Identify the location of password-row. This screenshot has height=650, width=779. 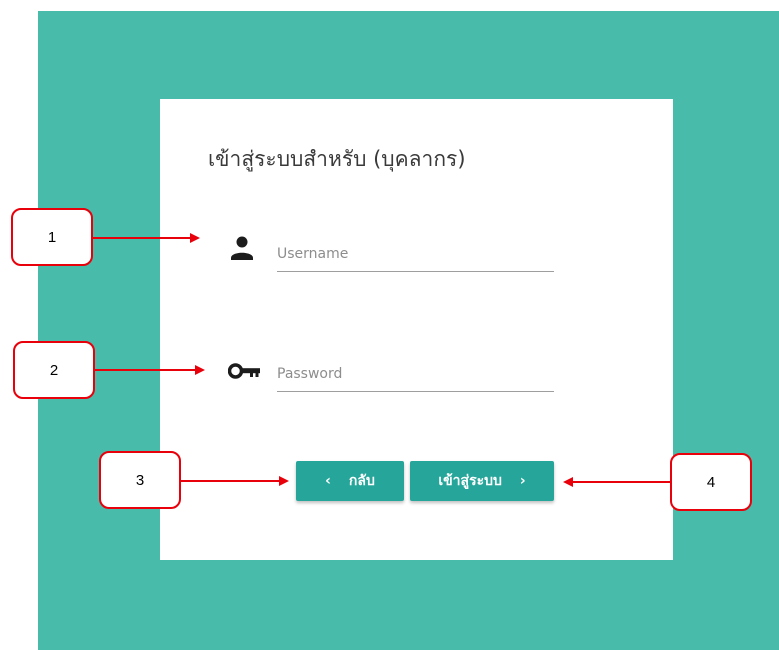
(390, 372).